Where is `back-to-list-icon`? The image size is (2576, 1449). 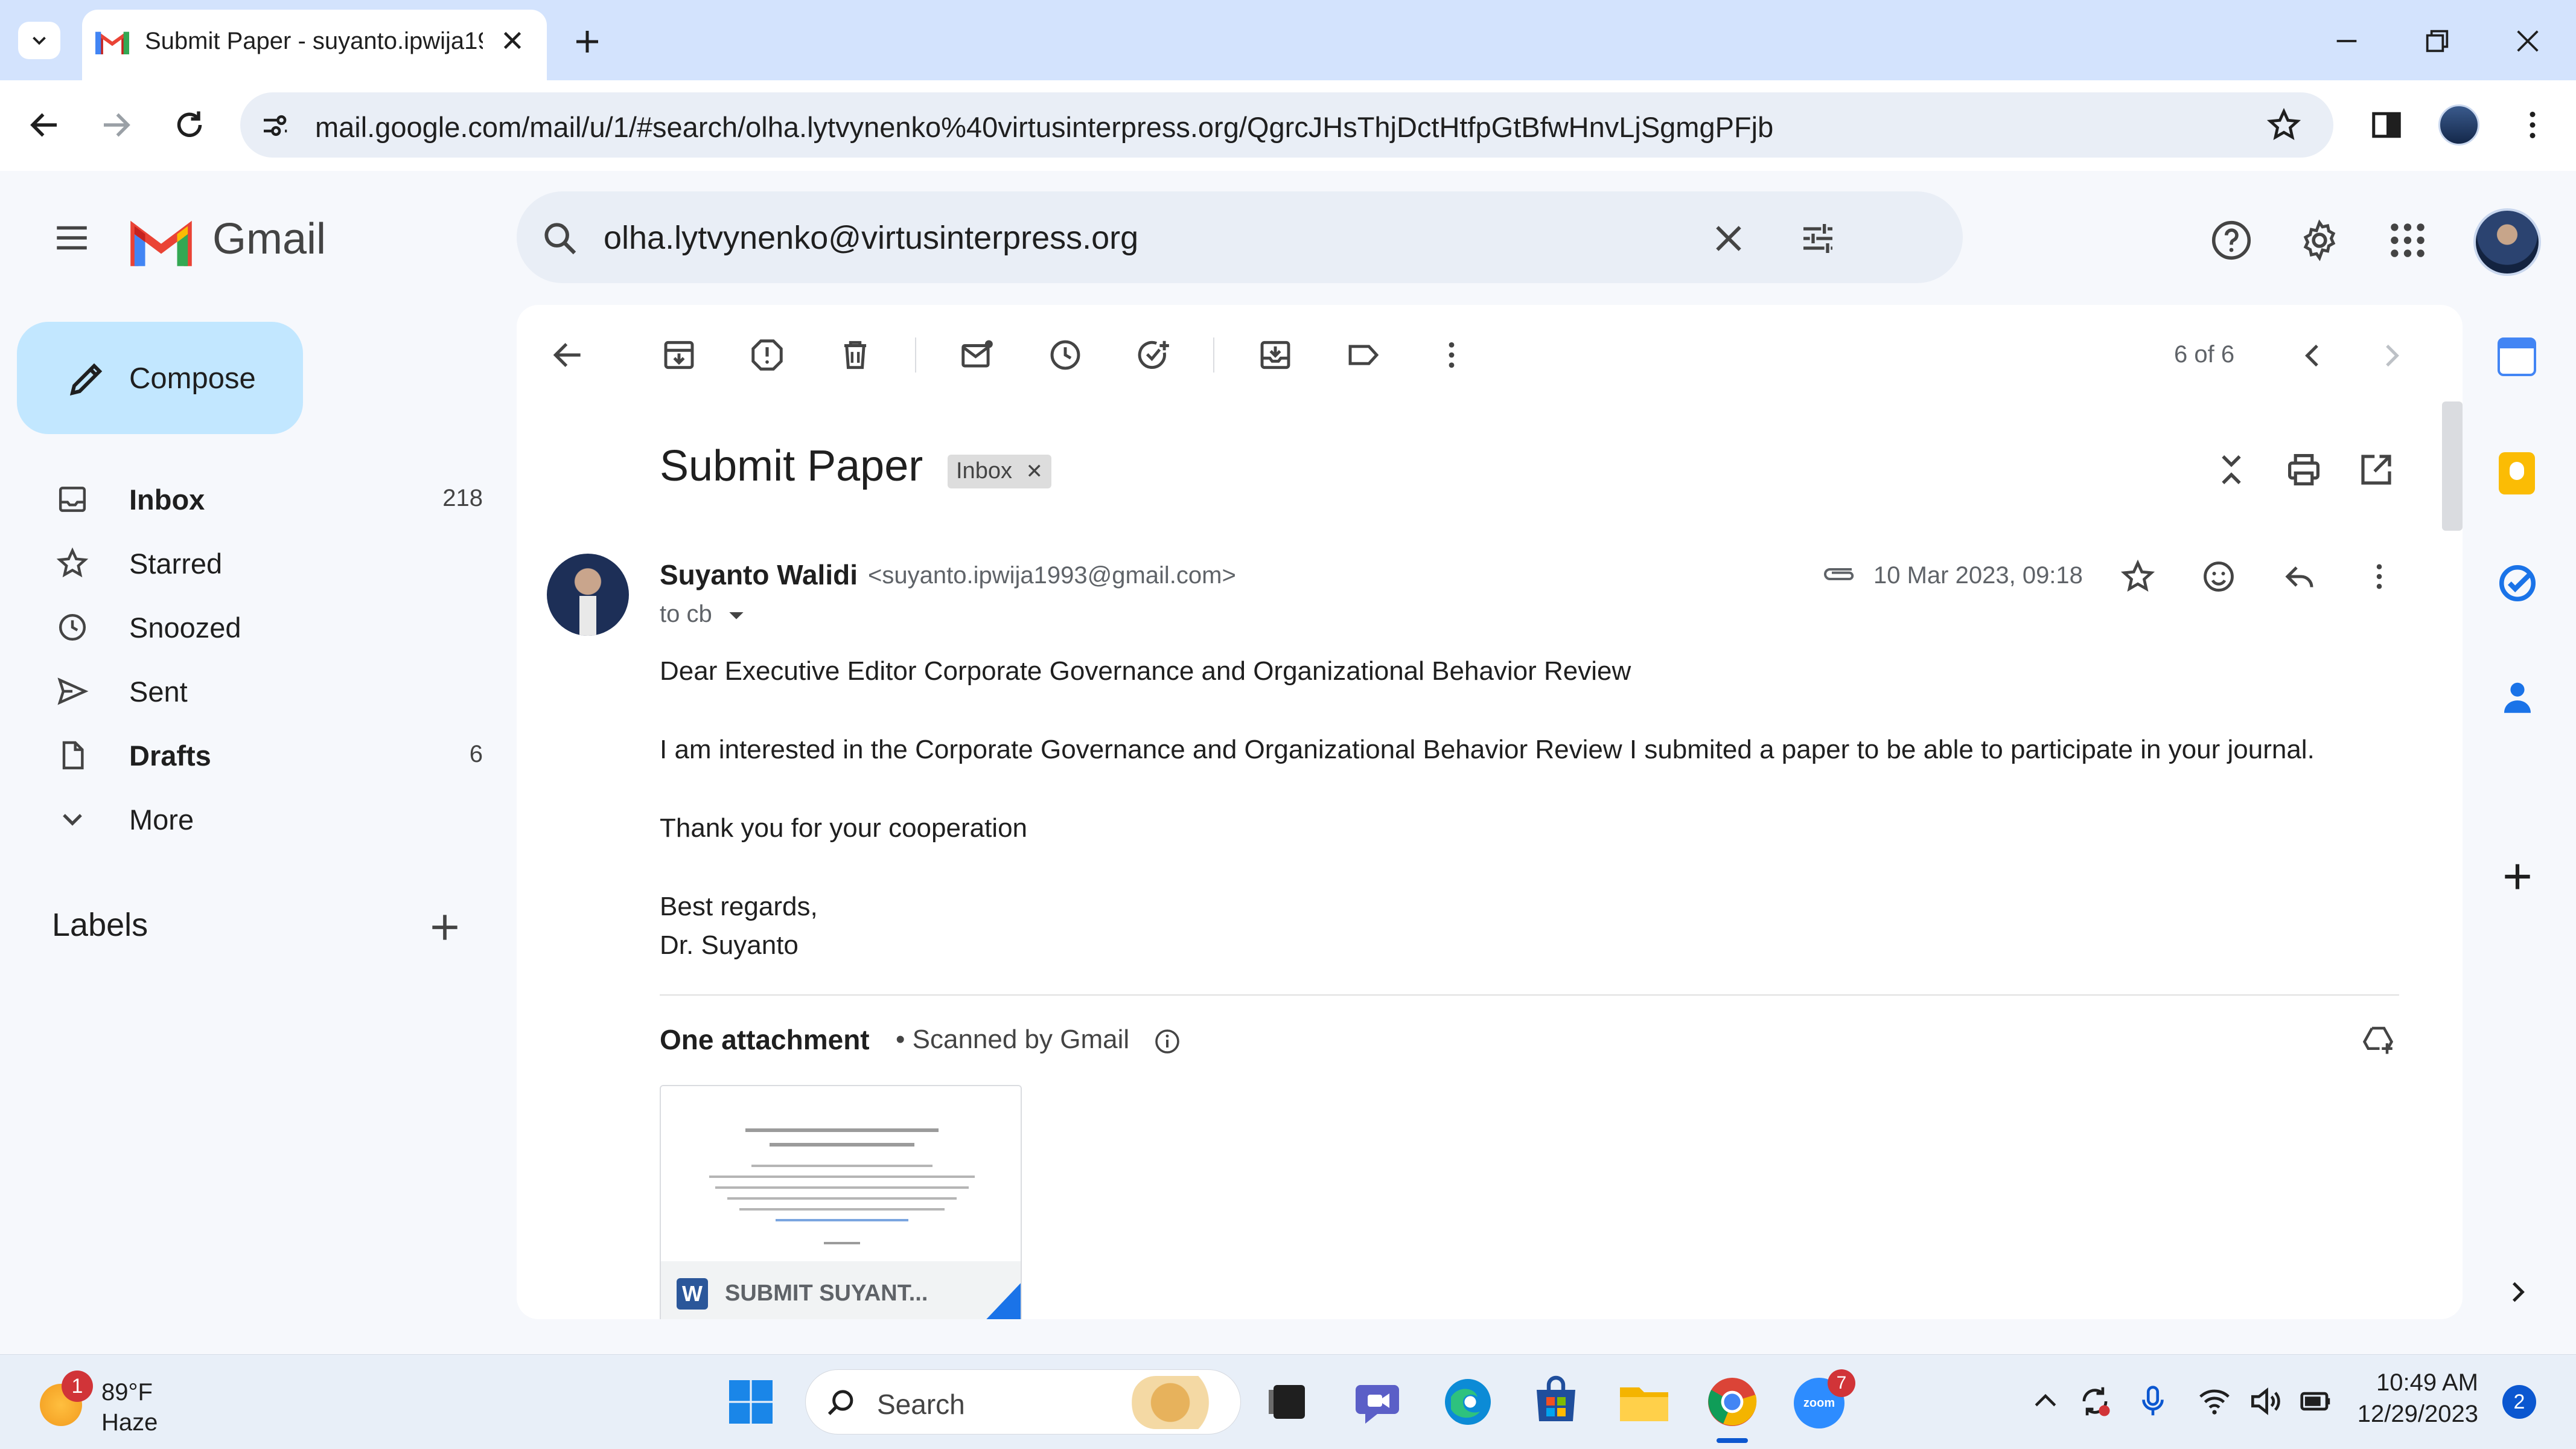 back-to-list-icon is located at coordinates (568, 355).